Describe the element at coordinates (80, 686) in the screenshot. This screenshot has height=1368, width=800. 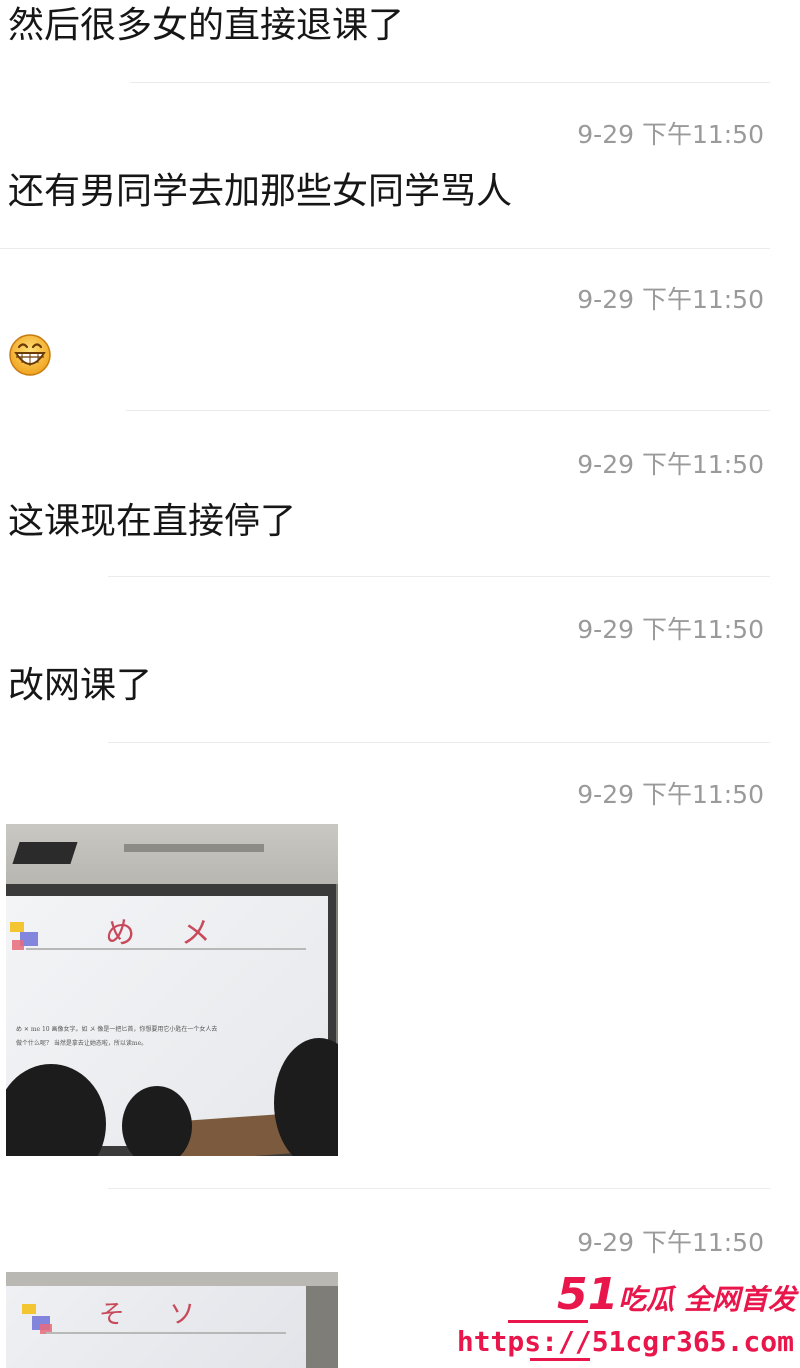
I see `message-text: 改网课了` at that location.